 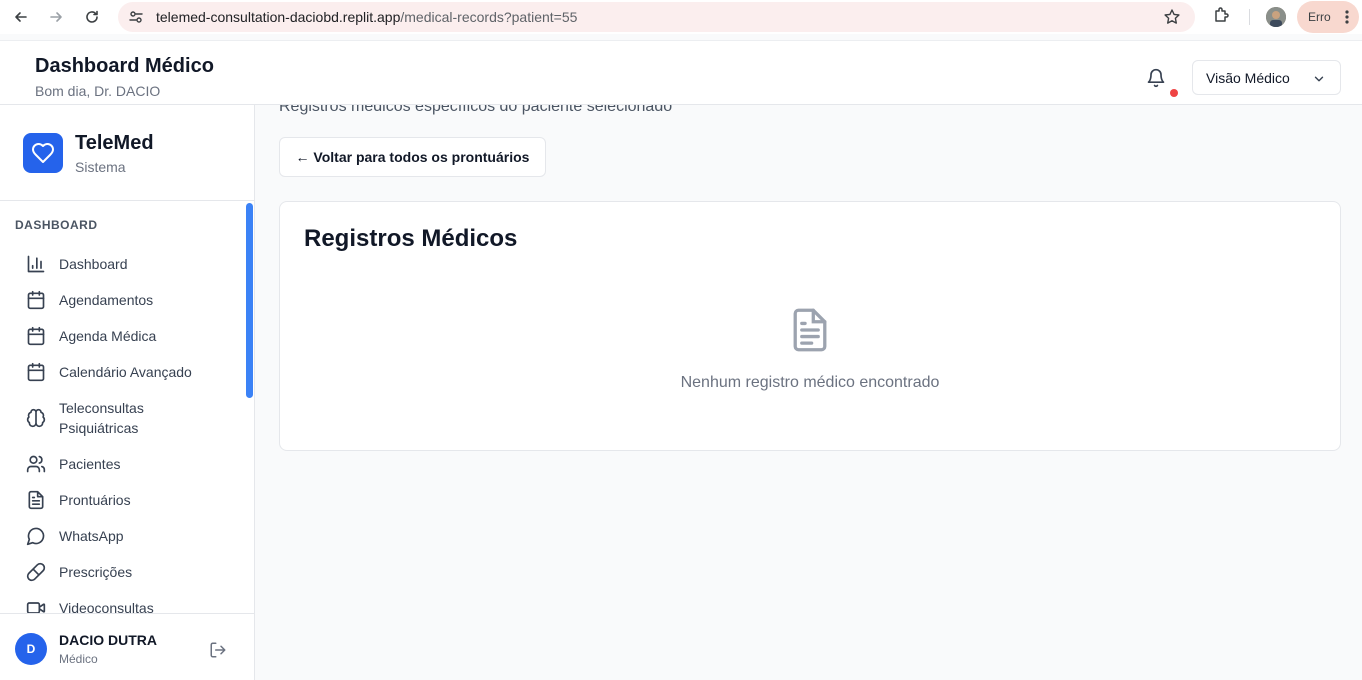 What do you see at coordinates (1347, 17) in the screenshot?
I see `more-vertical-icon` at bounding box center [1347, 17].